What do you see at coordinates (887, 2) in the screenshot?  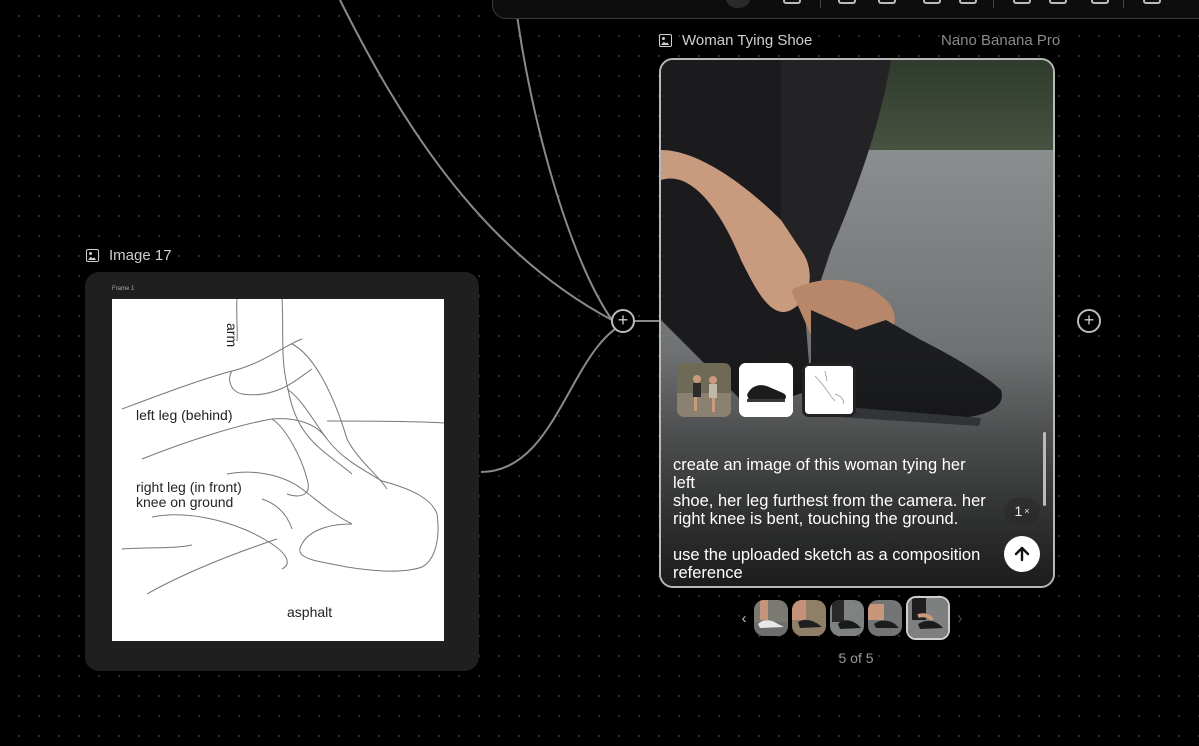 I see `toolbar-link-icon` at bounding box center [887, 2].